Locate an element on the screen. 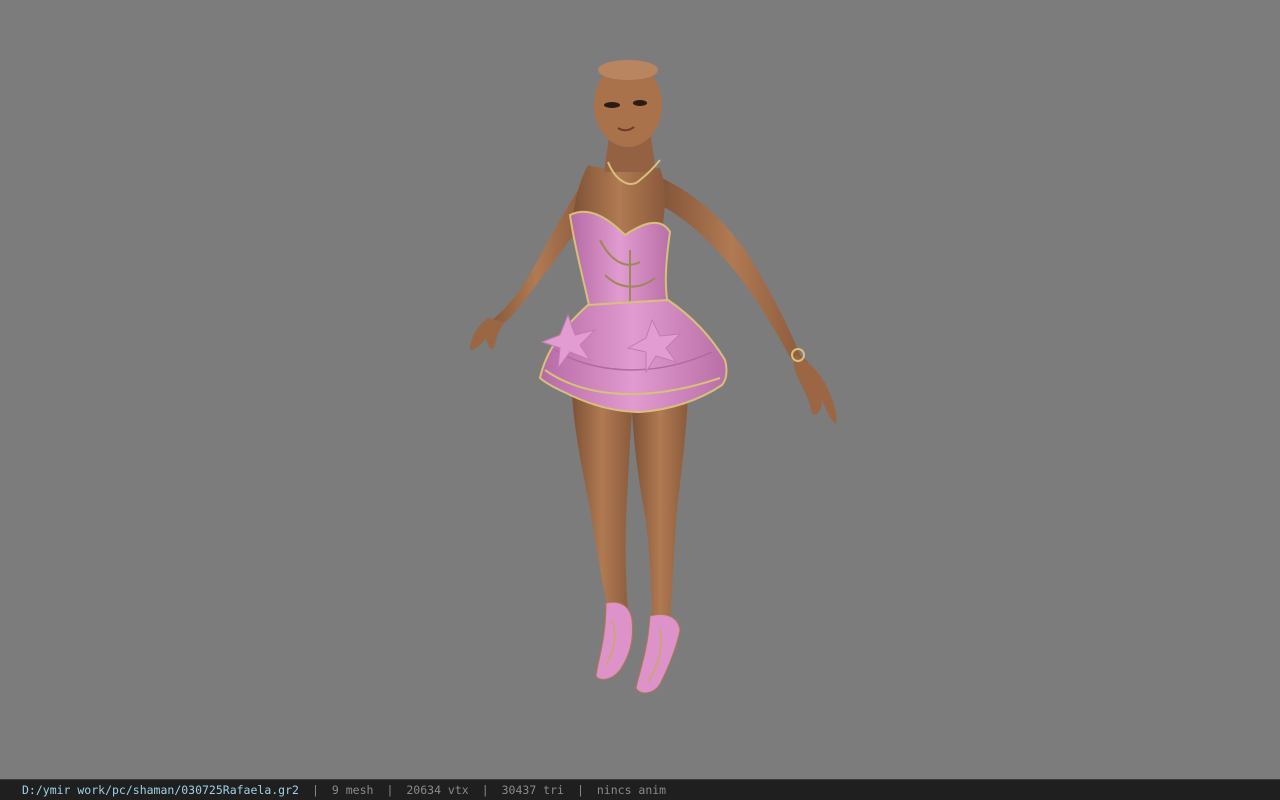 The width and height of the screenshot is (1280, 800). right-hand is located at coordinates (815, 389).